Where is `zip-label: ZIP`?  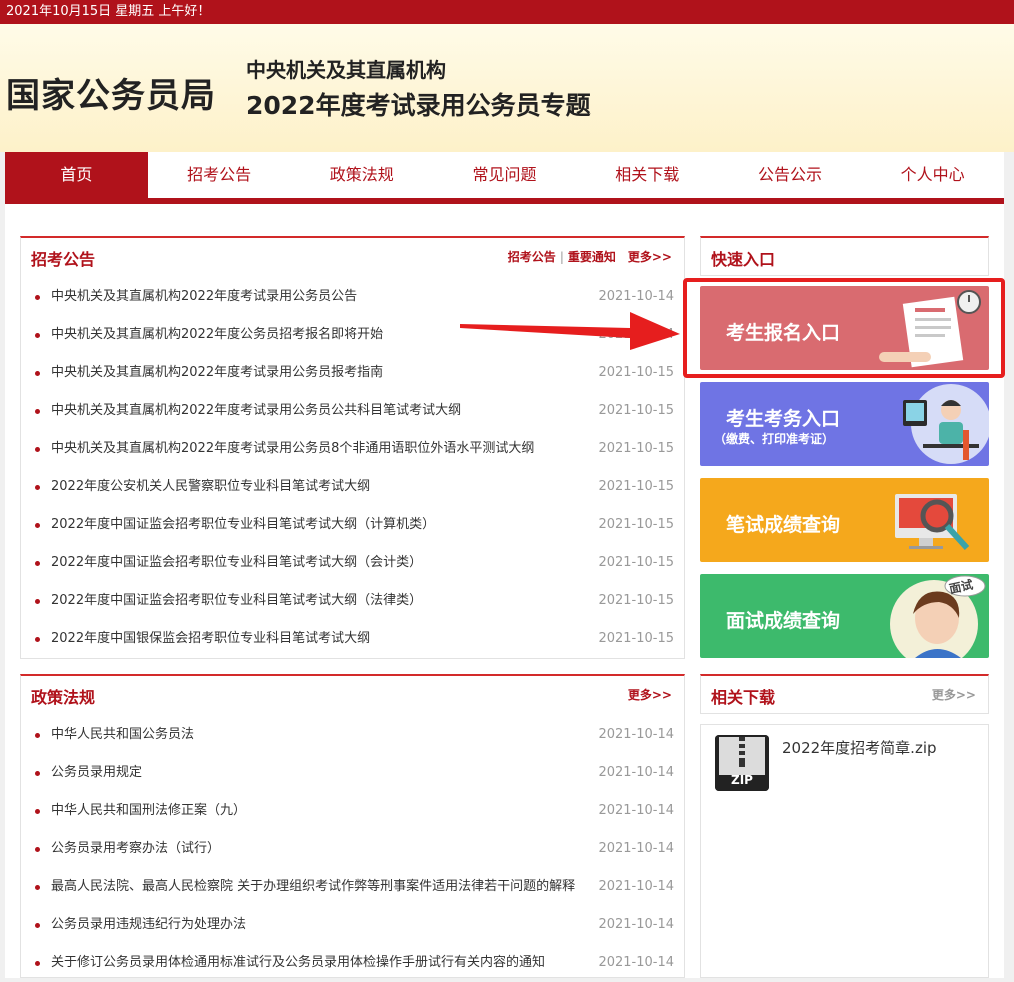 zip-label: ZIP is located at coordinates (742, 780).